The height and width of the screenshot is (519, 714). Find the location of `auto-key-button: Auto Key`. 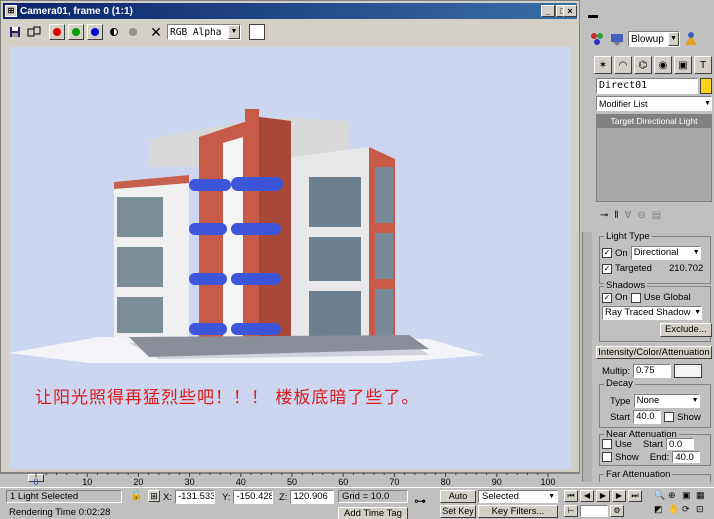

auto-key-button: Auto Key is located at coordinates (458, 496).